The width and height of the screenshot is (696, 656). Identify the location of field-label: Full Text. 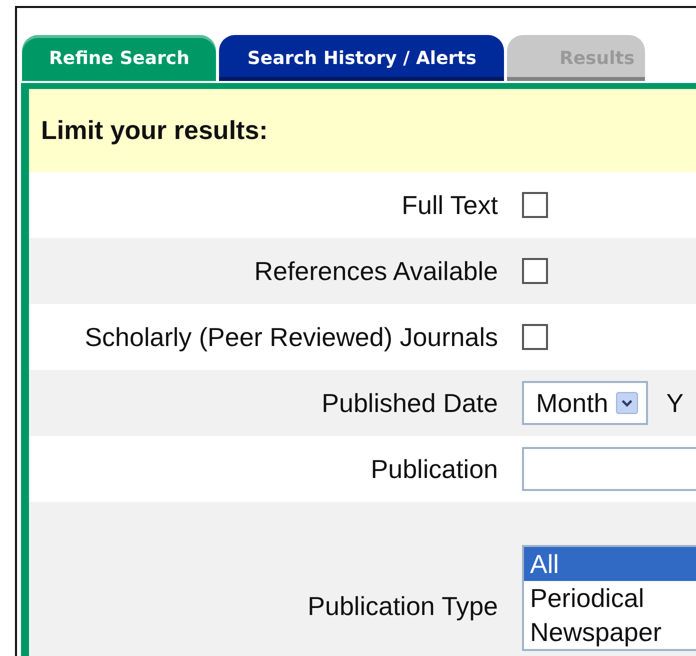
(449, 205).